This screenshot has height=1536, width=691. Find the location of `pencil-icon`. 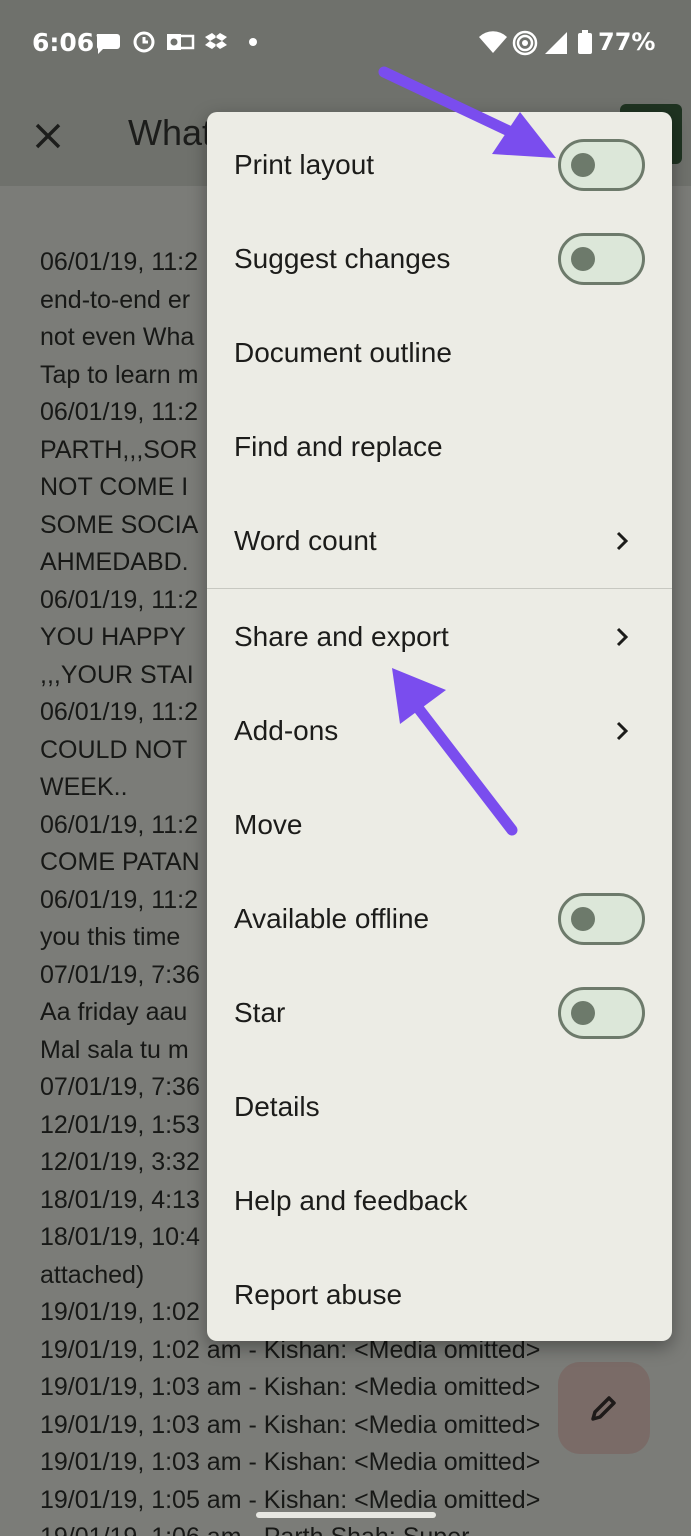

pencil-icon is located at coordinates (603, 1408).